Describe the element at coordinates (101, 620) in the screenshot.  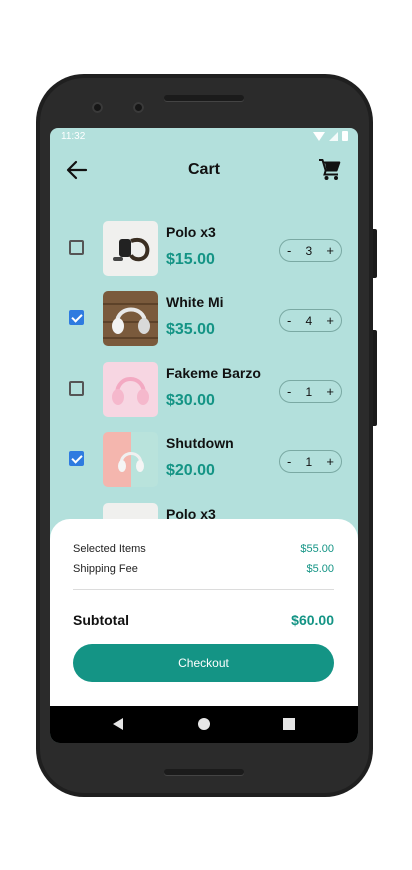
I see `subtotal-label: Subtotal` at that location.